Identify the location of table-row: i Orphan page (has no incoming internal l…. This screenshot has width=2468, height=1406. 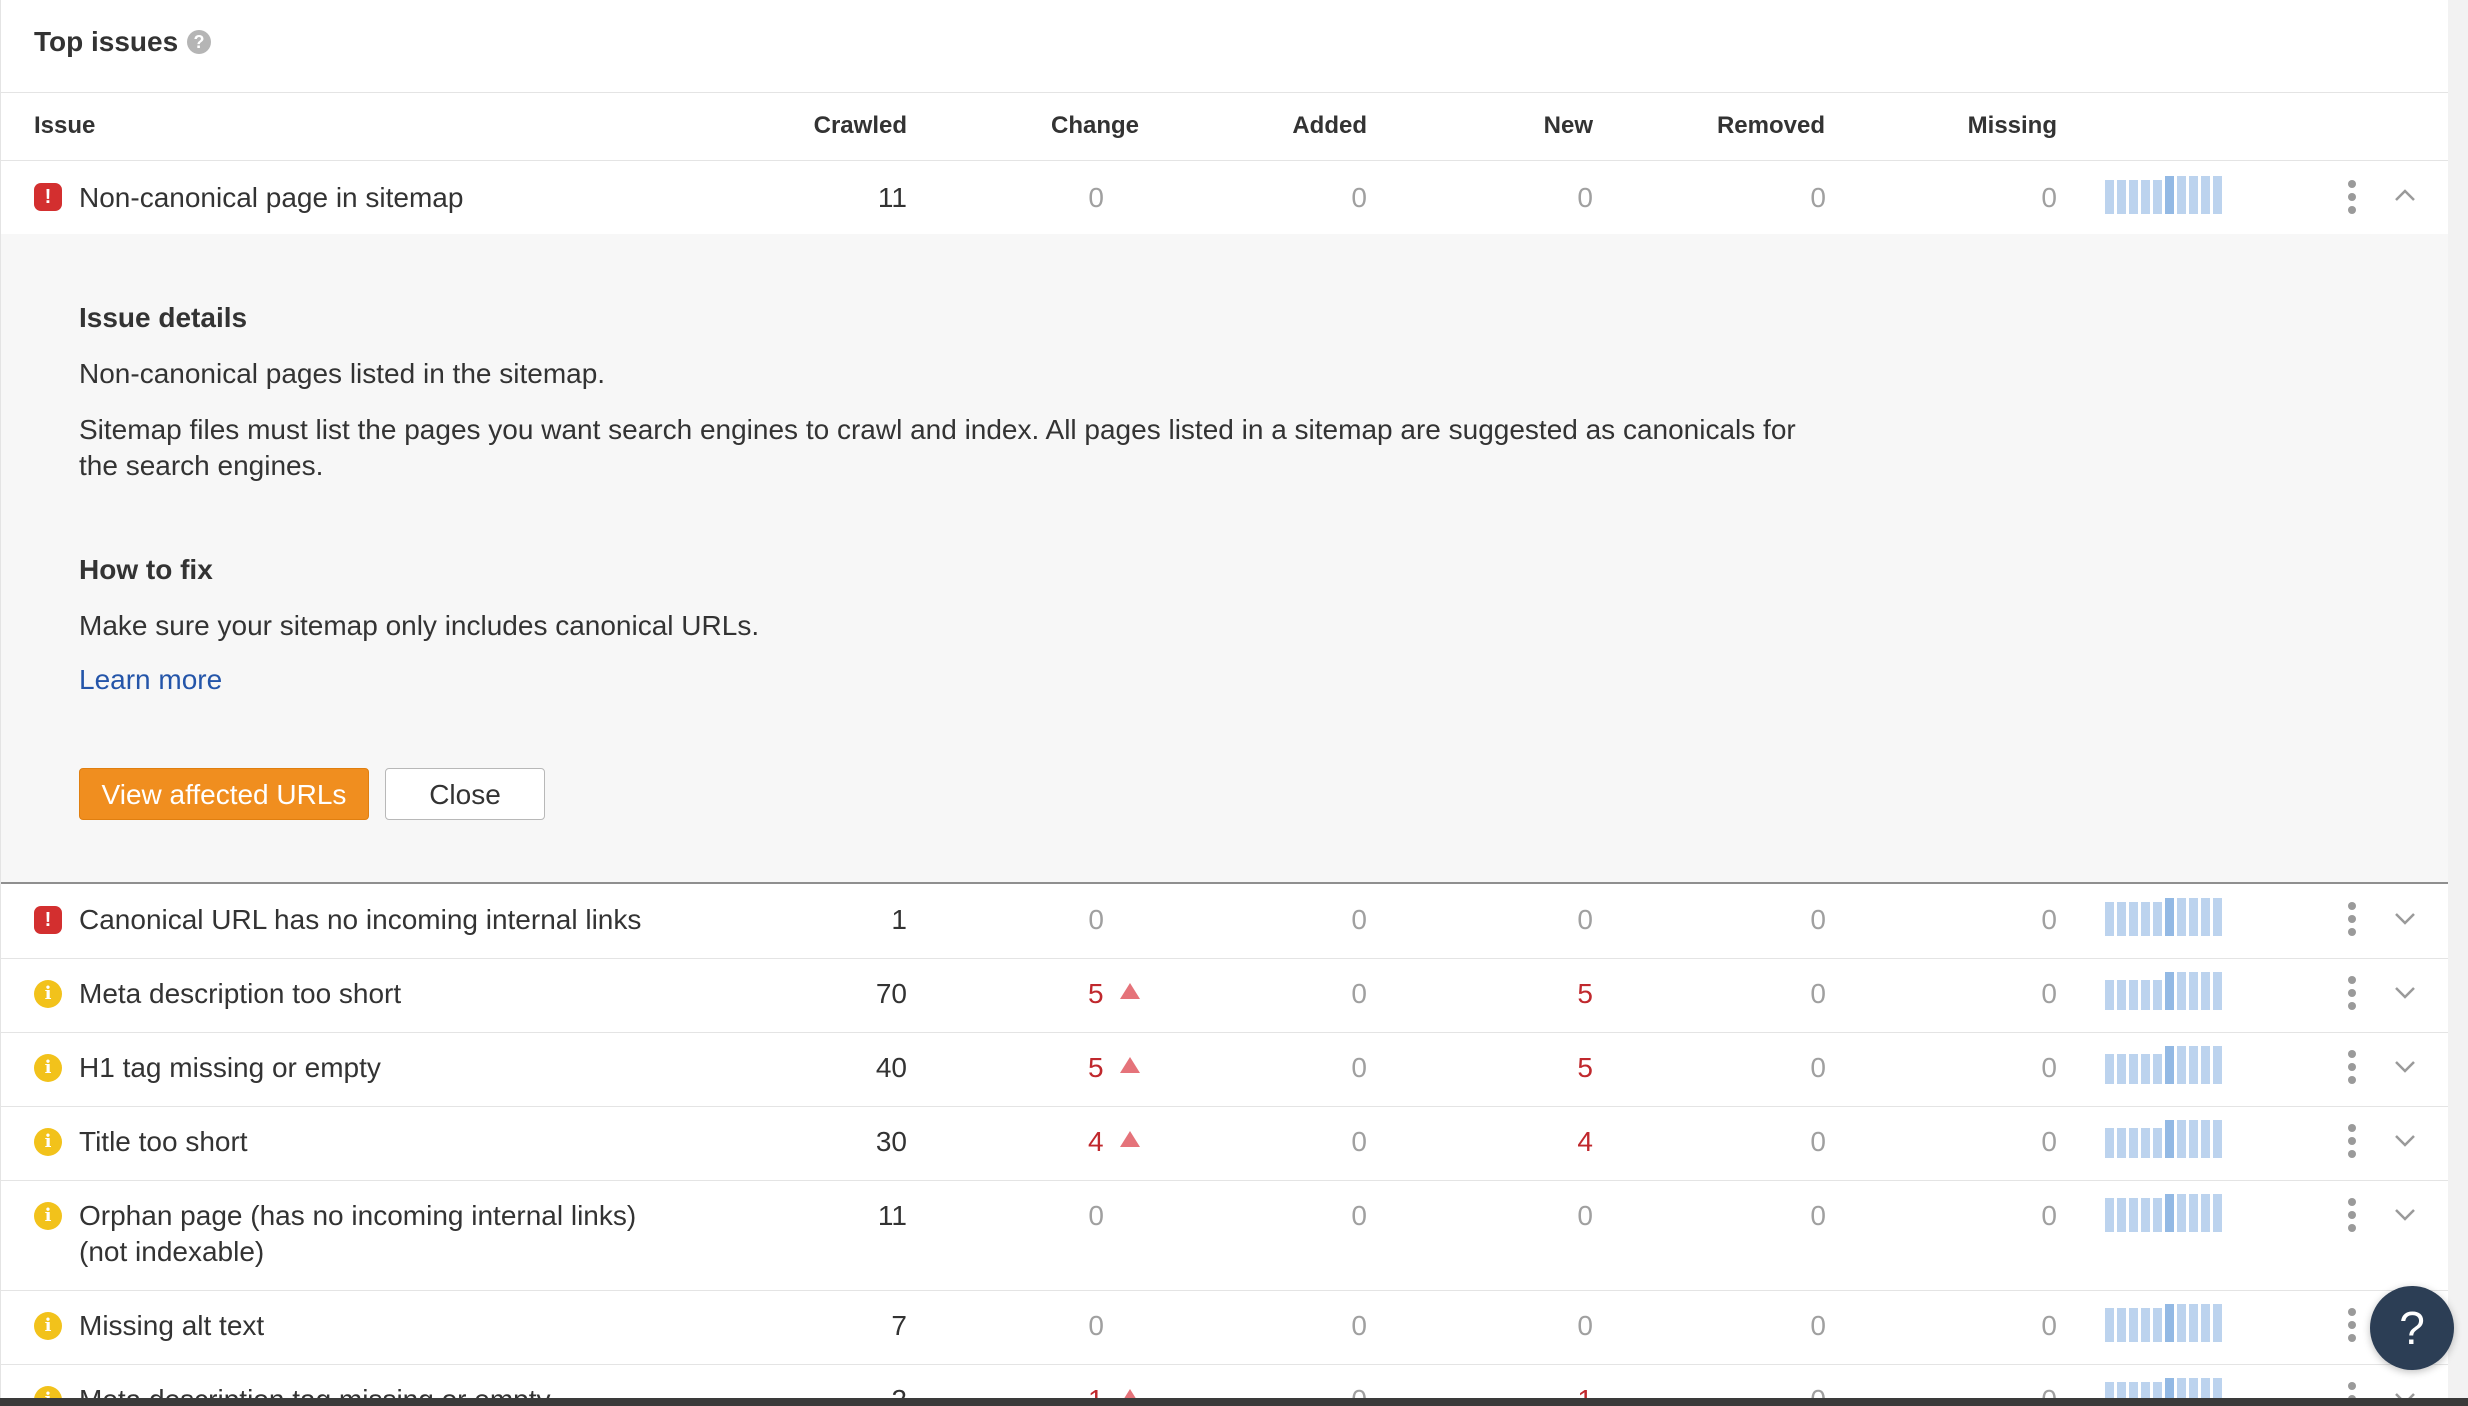
(1225, 1235).